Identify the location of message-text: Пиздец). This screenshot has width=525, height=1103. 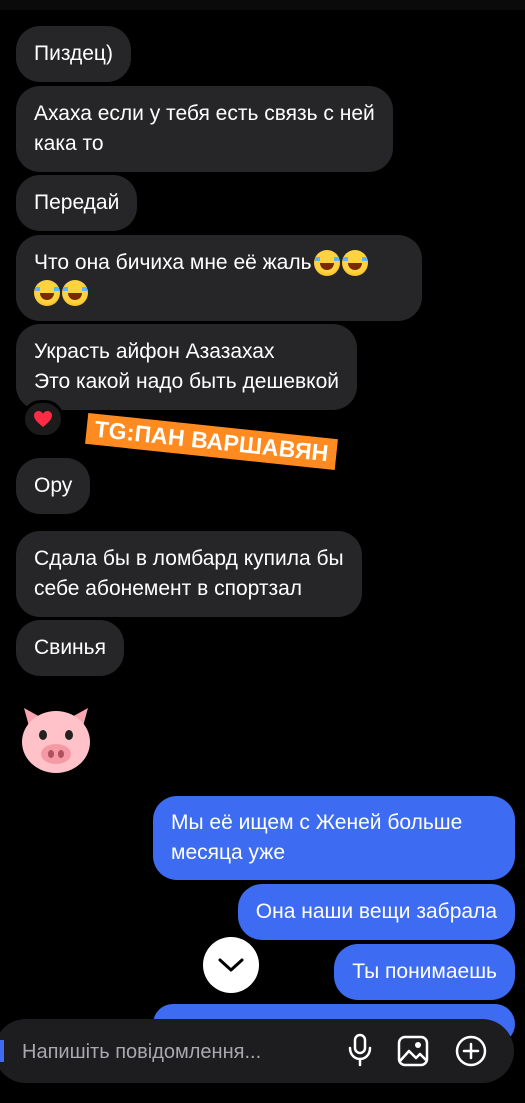
(73, 53).